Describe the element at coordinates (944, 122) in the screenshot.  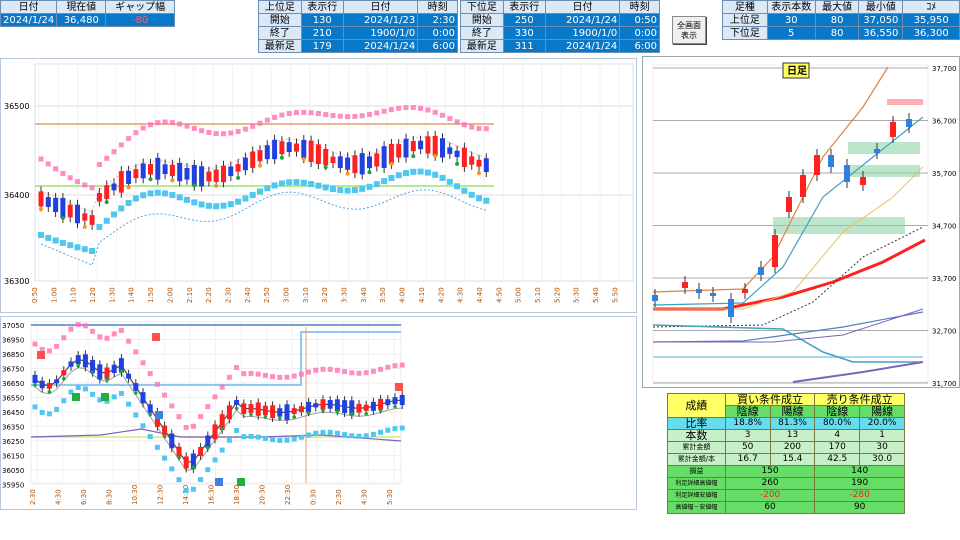
I see `y-axis-label: 36,700` at that location.